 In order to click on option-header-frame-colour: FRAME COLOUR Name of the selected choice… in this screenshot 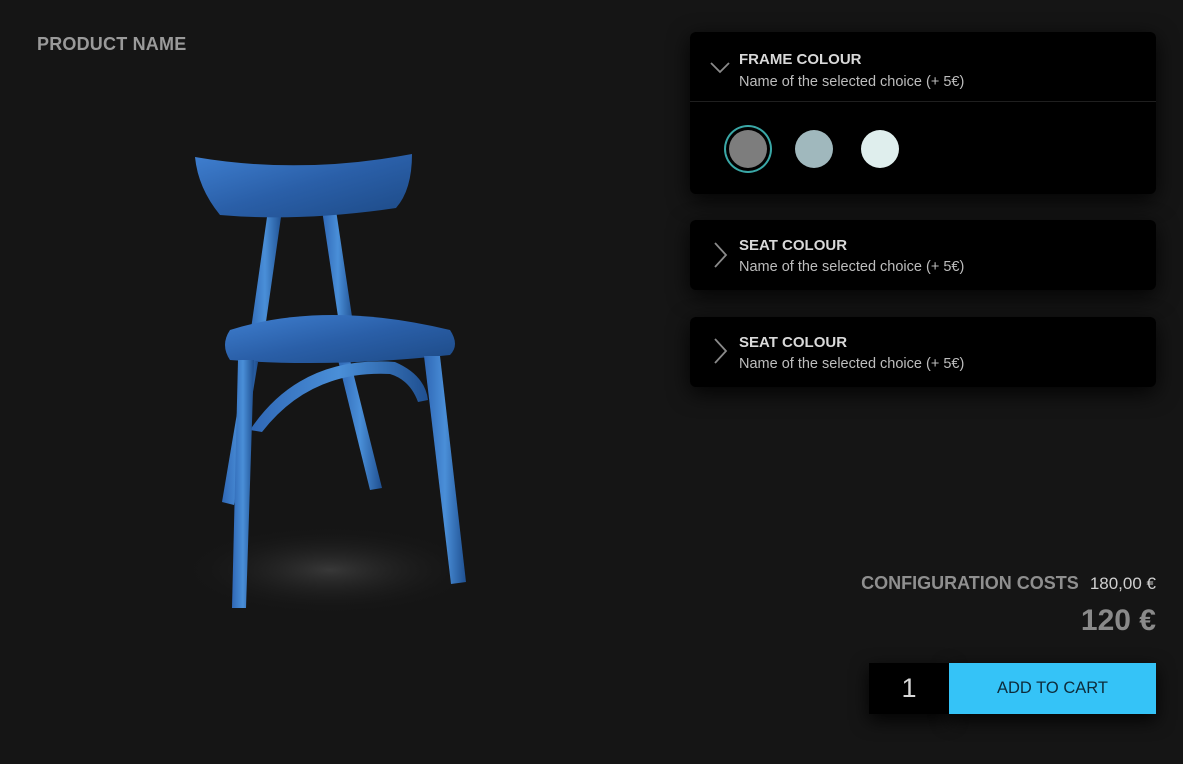, I will do `click(923, 66)`.